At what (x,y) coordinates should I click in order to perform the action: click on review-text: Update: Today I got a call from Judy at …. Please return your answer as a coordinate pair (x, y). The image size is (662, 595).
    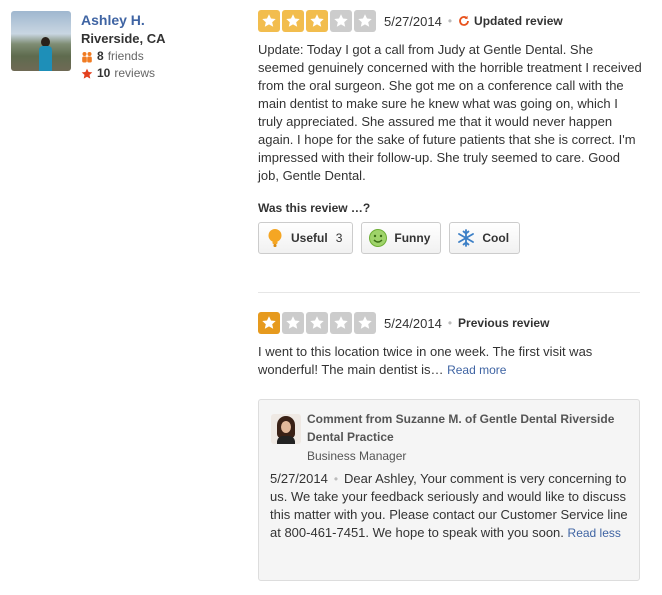
    Looking at the image, I should click on (450, 112).